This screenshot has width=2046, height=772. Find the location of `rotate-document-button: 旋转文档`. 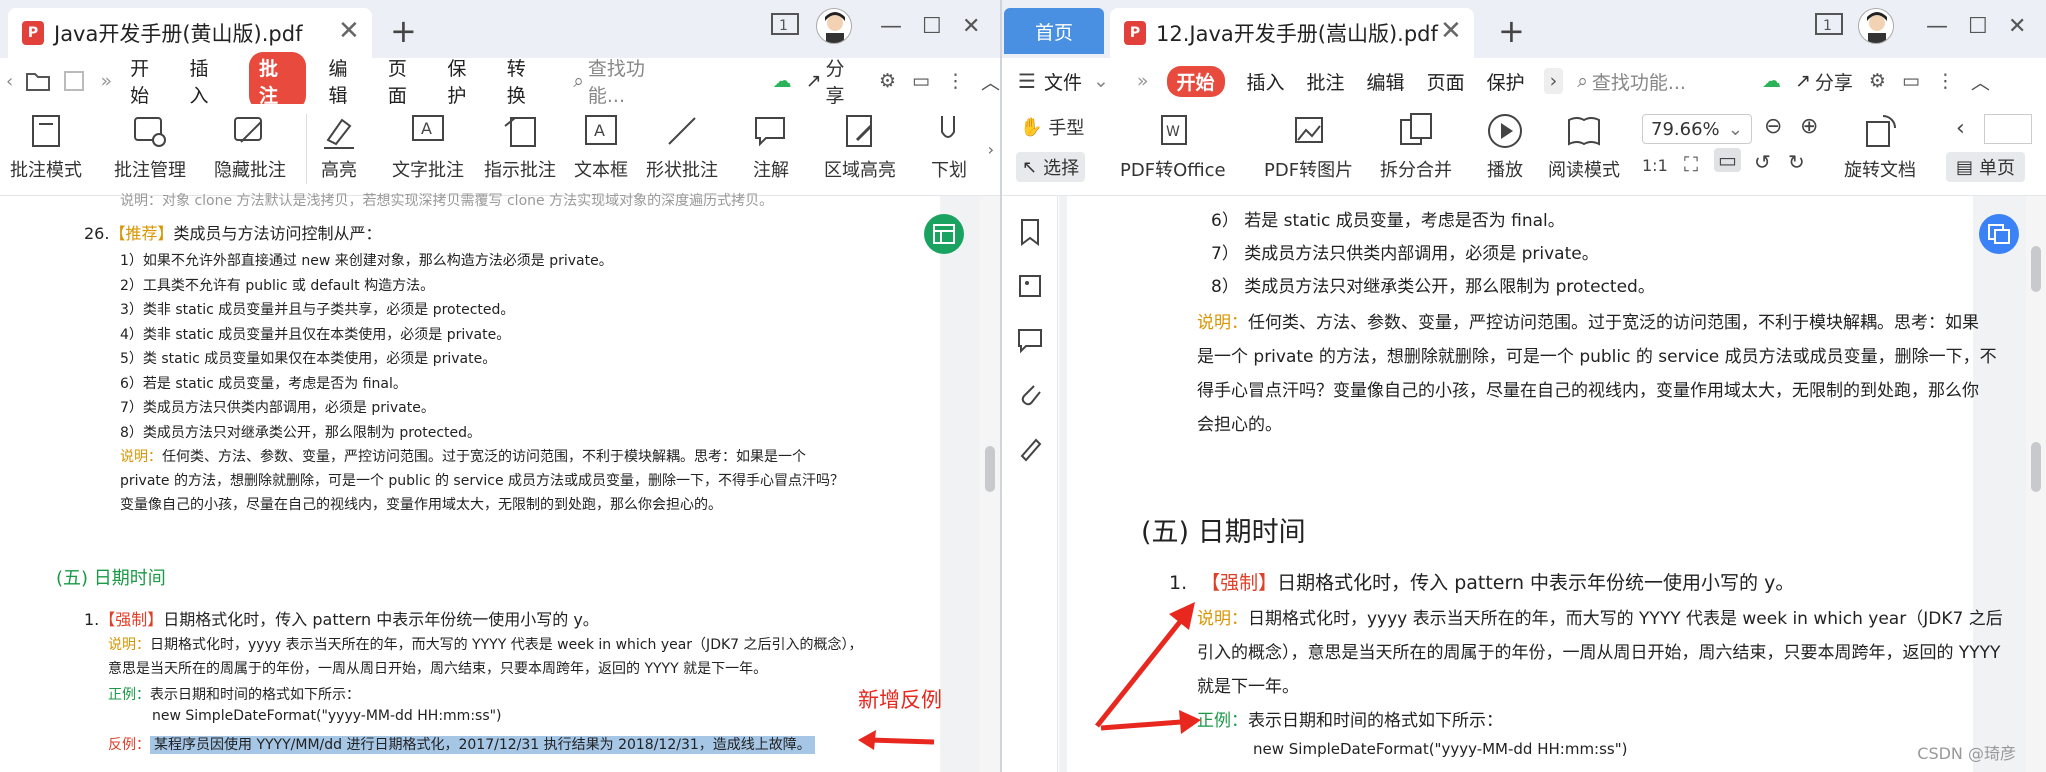

rotate-document-button: 旋转文档 is located at coordinates (1880, 147).